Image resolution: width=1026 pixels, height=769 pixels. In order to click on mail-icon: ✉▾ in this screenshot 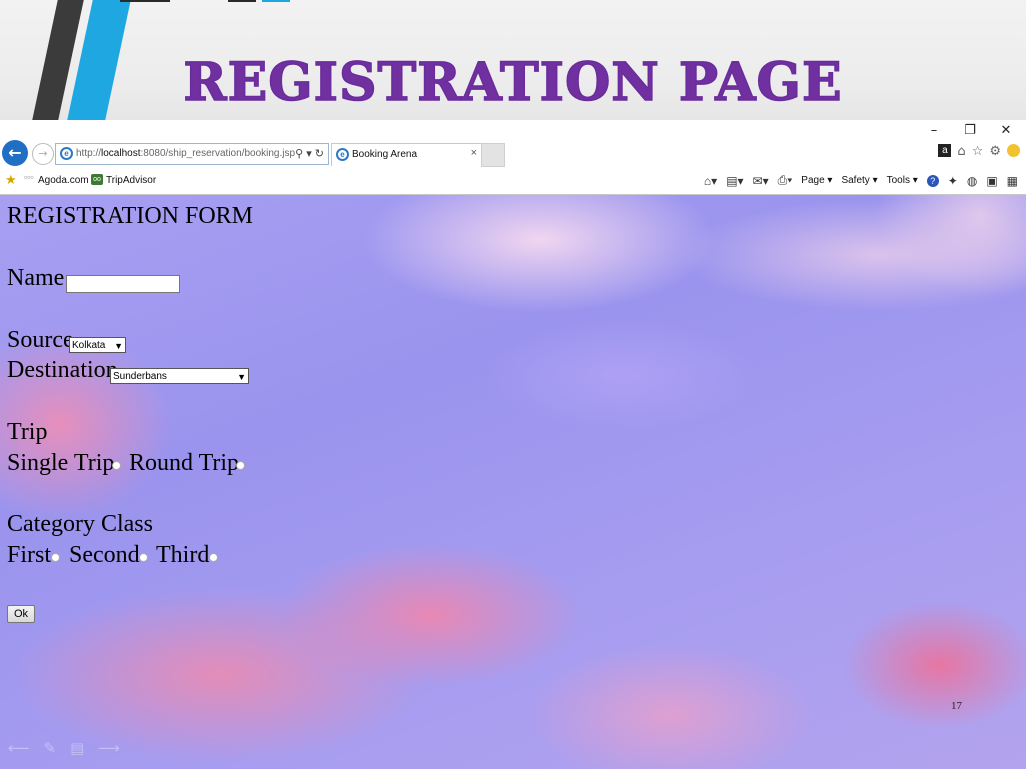, I will do `click(761, 181)`.